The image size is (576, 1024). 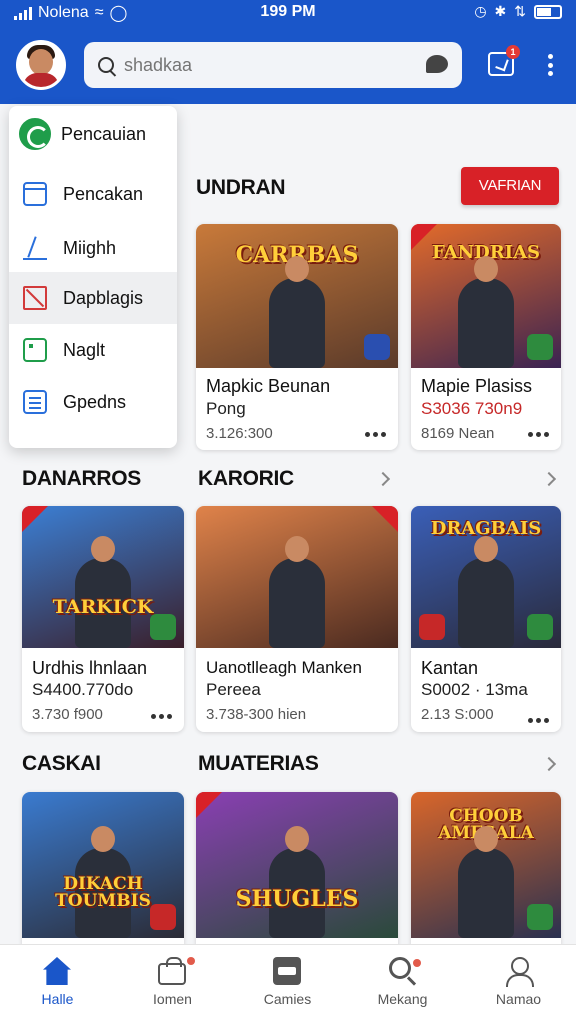 I want to click on games-icon, so click(x=287, y=971).